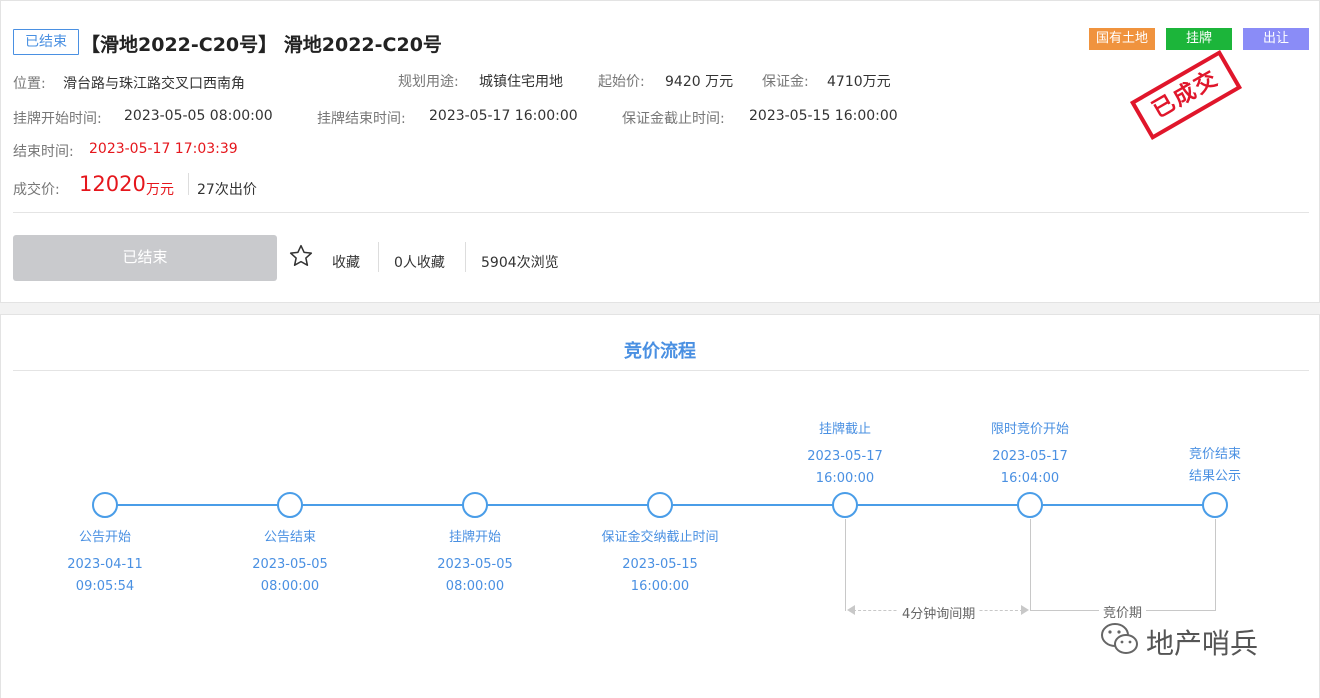  What do you see at coordinates (521, 82) in the screenshot?
I see `usage-value: 城镇住宅用地` at bounding box center [521, 82].